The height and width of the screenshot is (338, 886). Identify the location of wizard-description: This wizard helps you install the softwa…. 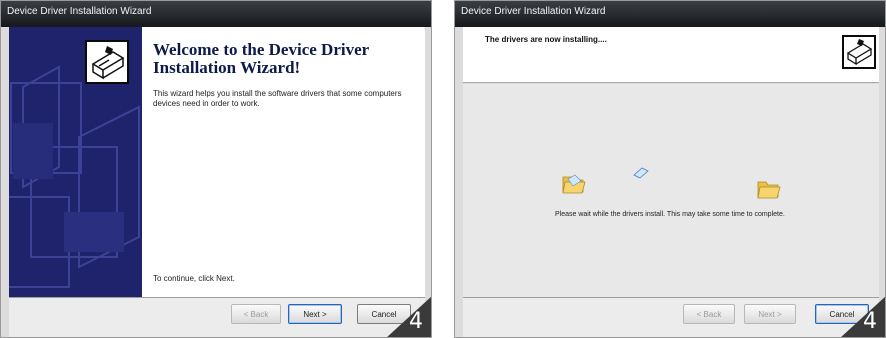
(277, 98).